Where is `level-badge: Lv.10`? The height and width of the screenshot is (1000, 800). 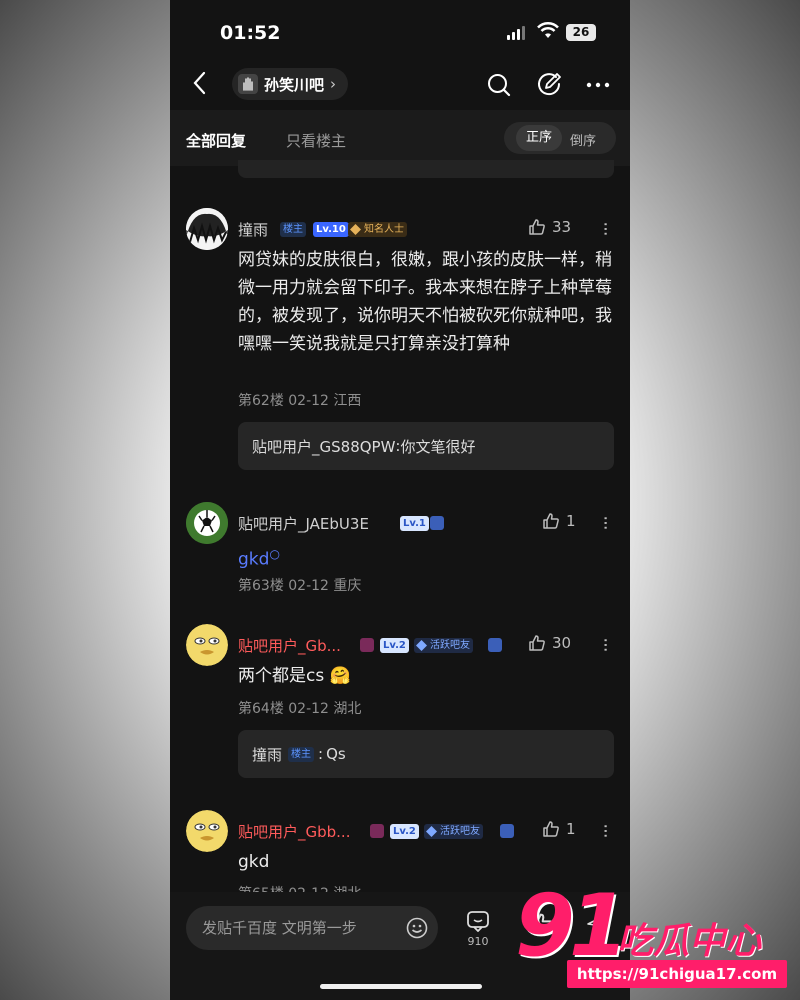 level-badge: Lv.10 is located at coordinates (331, 229).